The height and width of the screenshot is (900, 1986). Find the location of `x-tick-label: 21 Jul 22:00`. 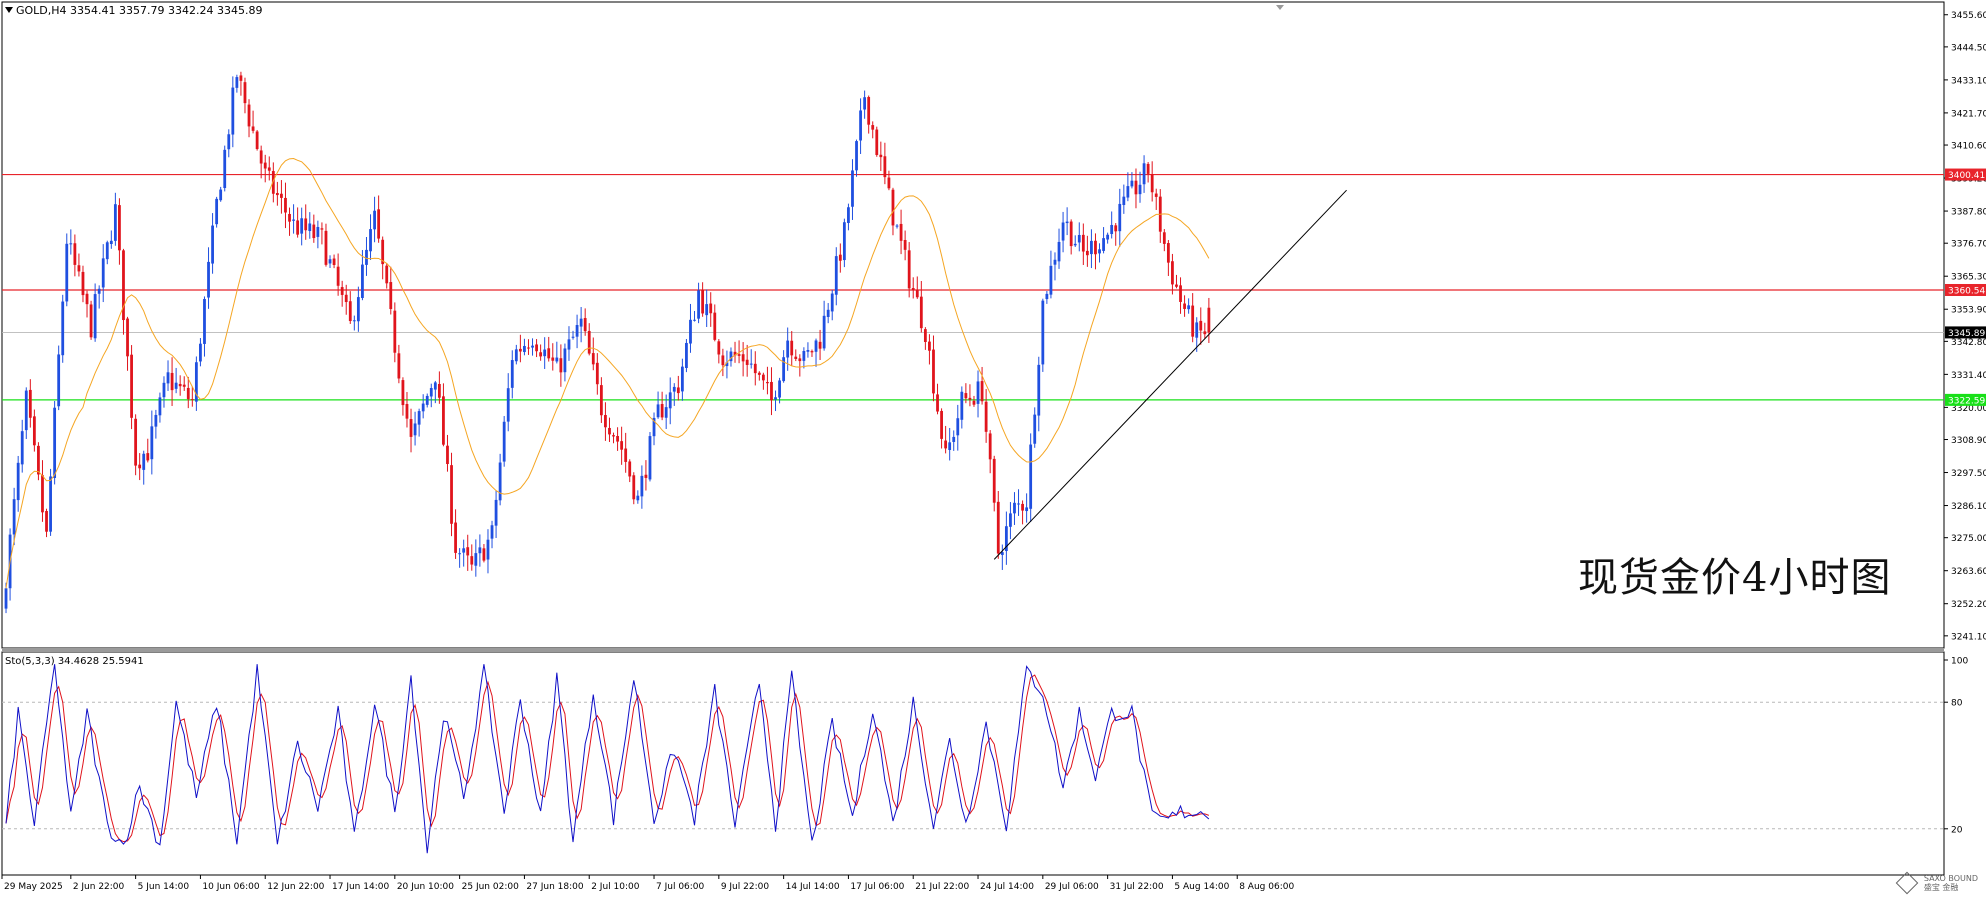

x-tick-label: 21 Jul 22:00 is located at coordinates (942, 887).